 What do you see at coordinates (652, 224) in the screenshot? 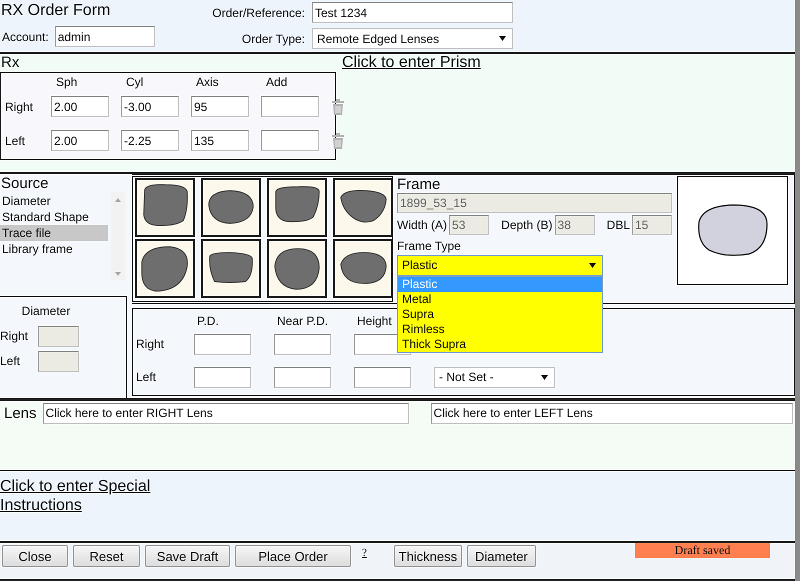
I see `dbl-field: 15` at bounding box center [652, 224].